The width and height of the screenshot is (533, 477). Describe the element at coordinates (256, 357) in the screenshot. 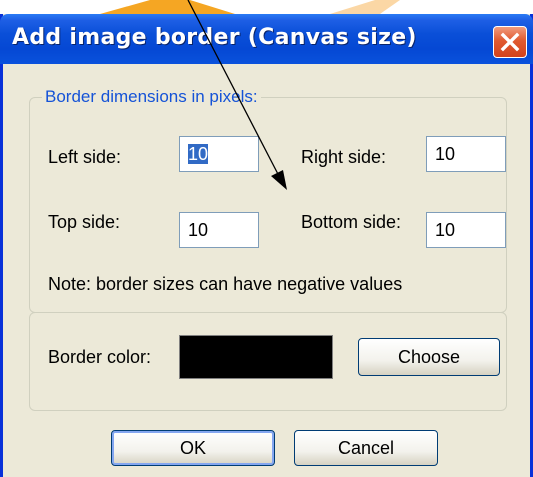

I see `border-color-swatch` at that location.